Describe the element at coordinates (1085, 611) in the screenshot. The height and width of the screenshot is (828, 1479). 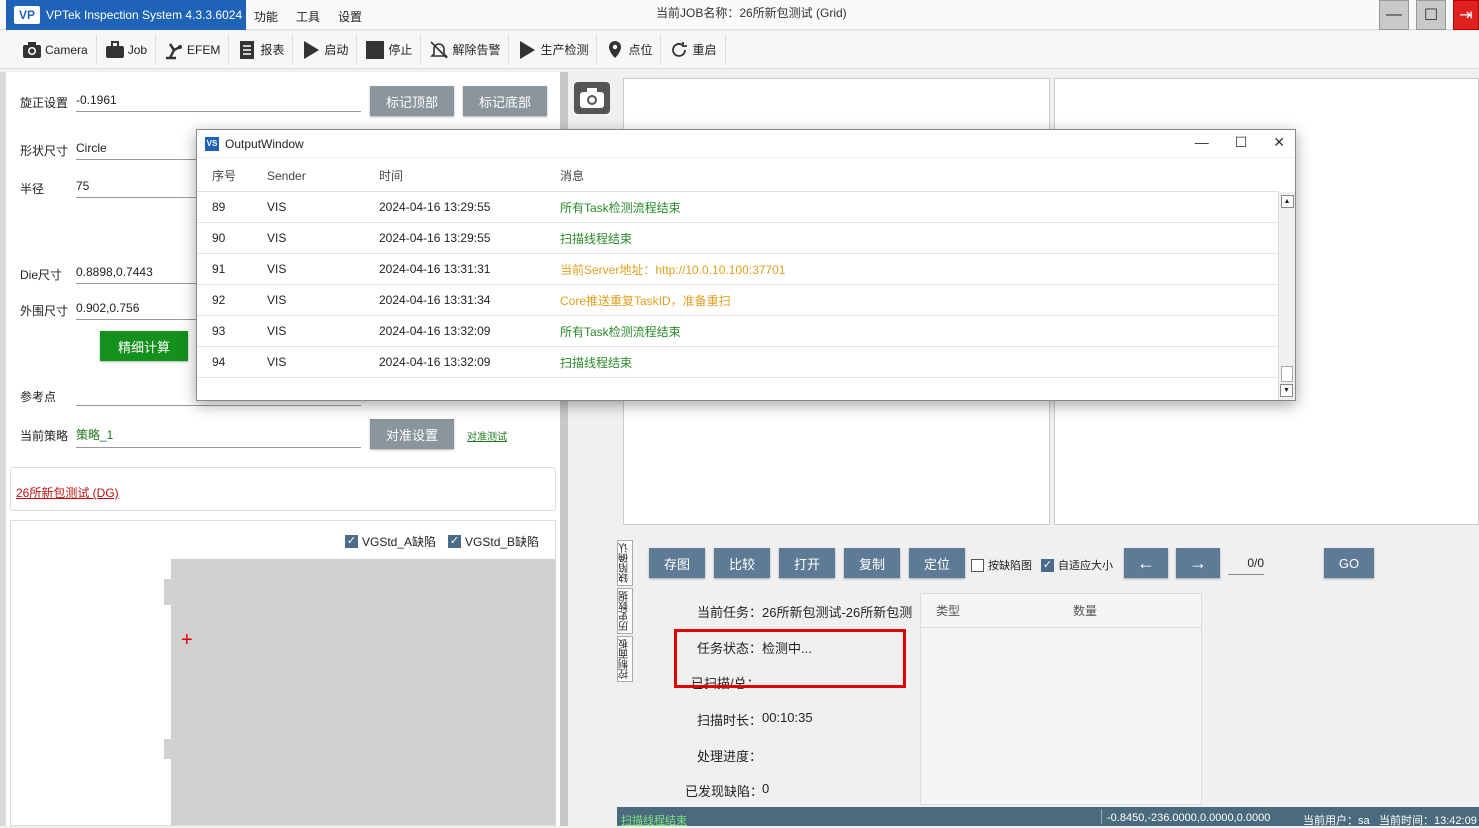
I see `column-count: 数量` at that location.